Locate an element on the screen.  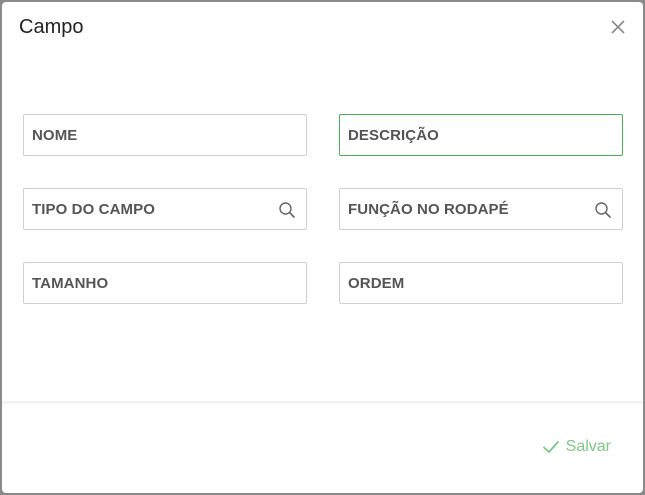
close-icon is located at coordinates (618, 27).